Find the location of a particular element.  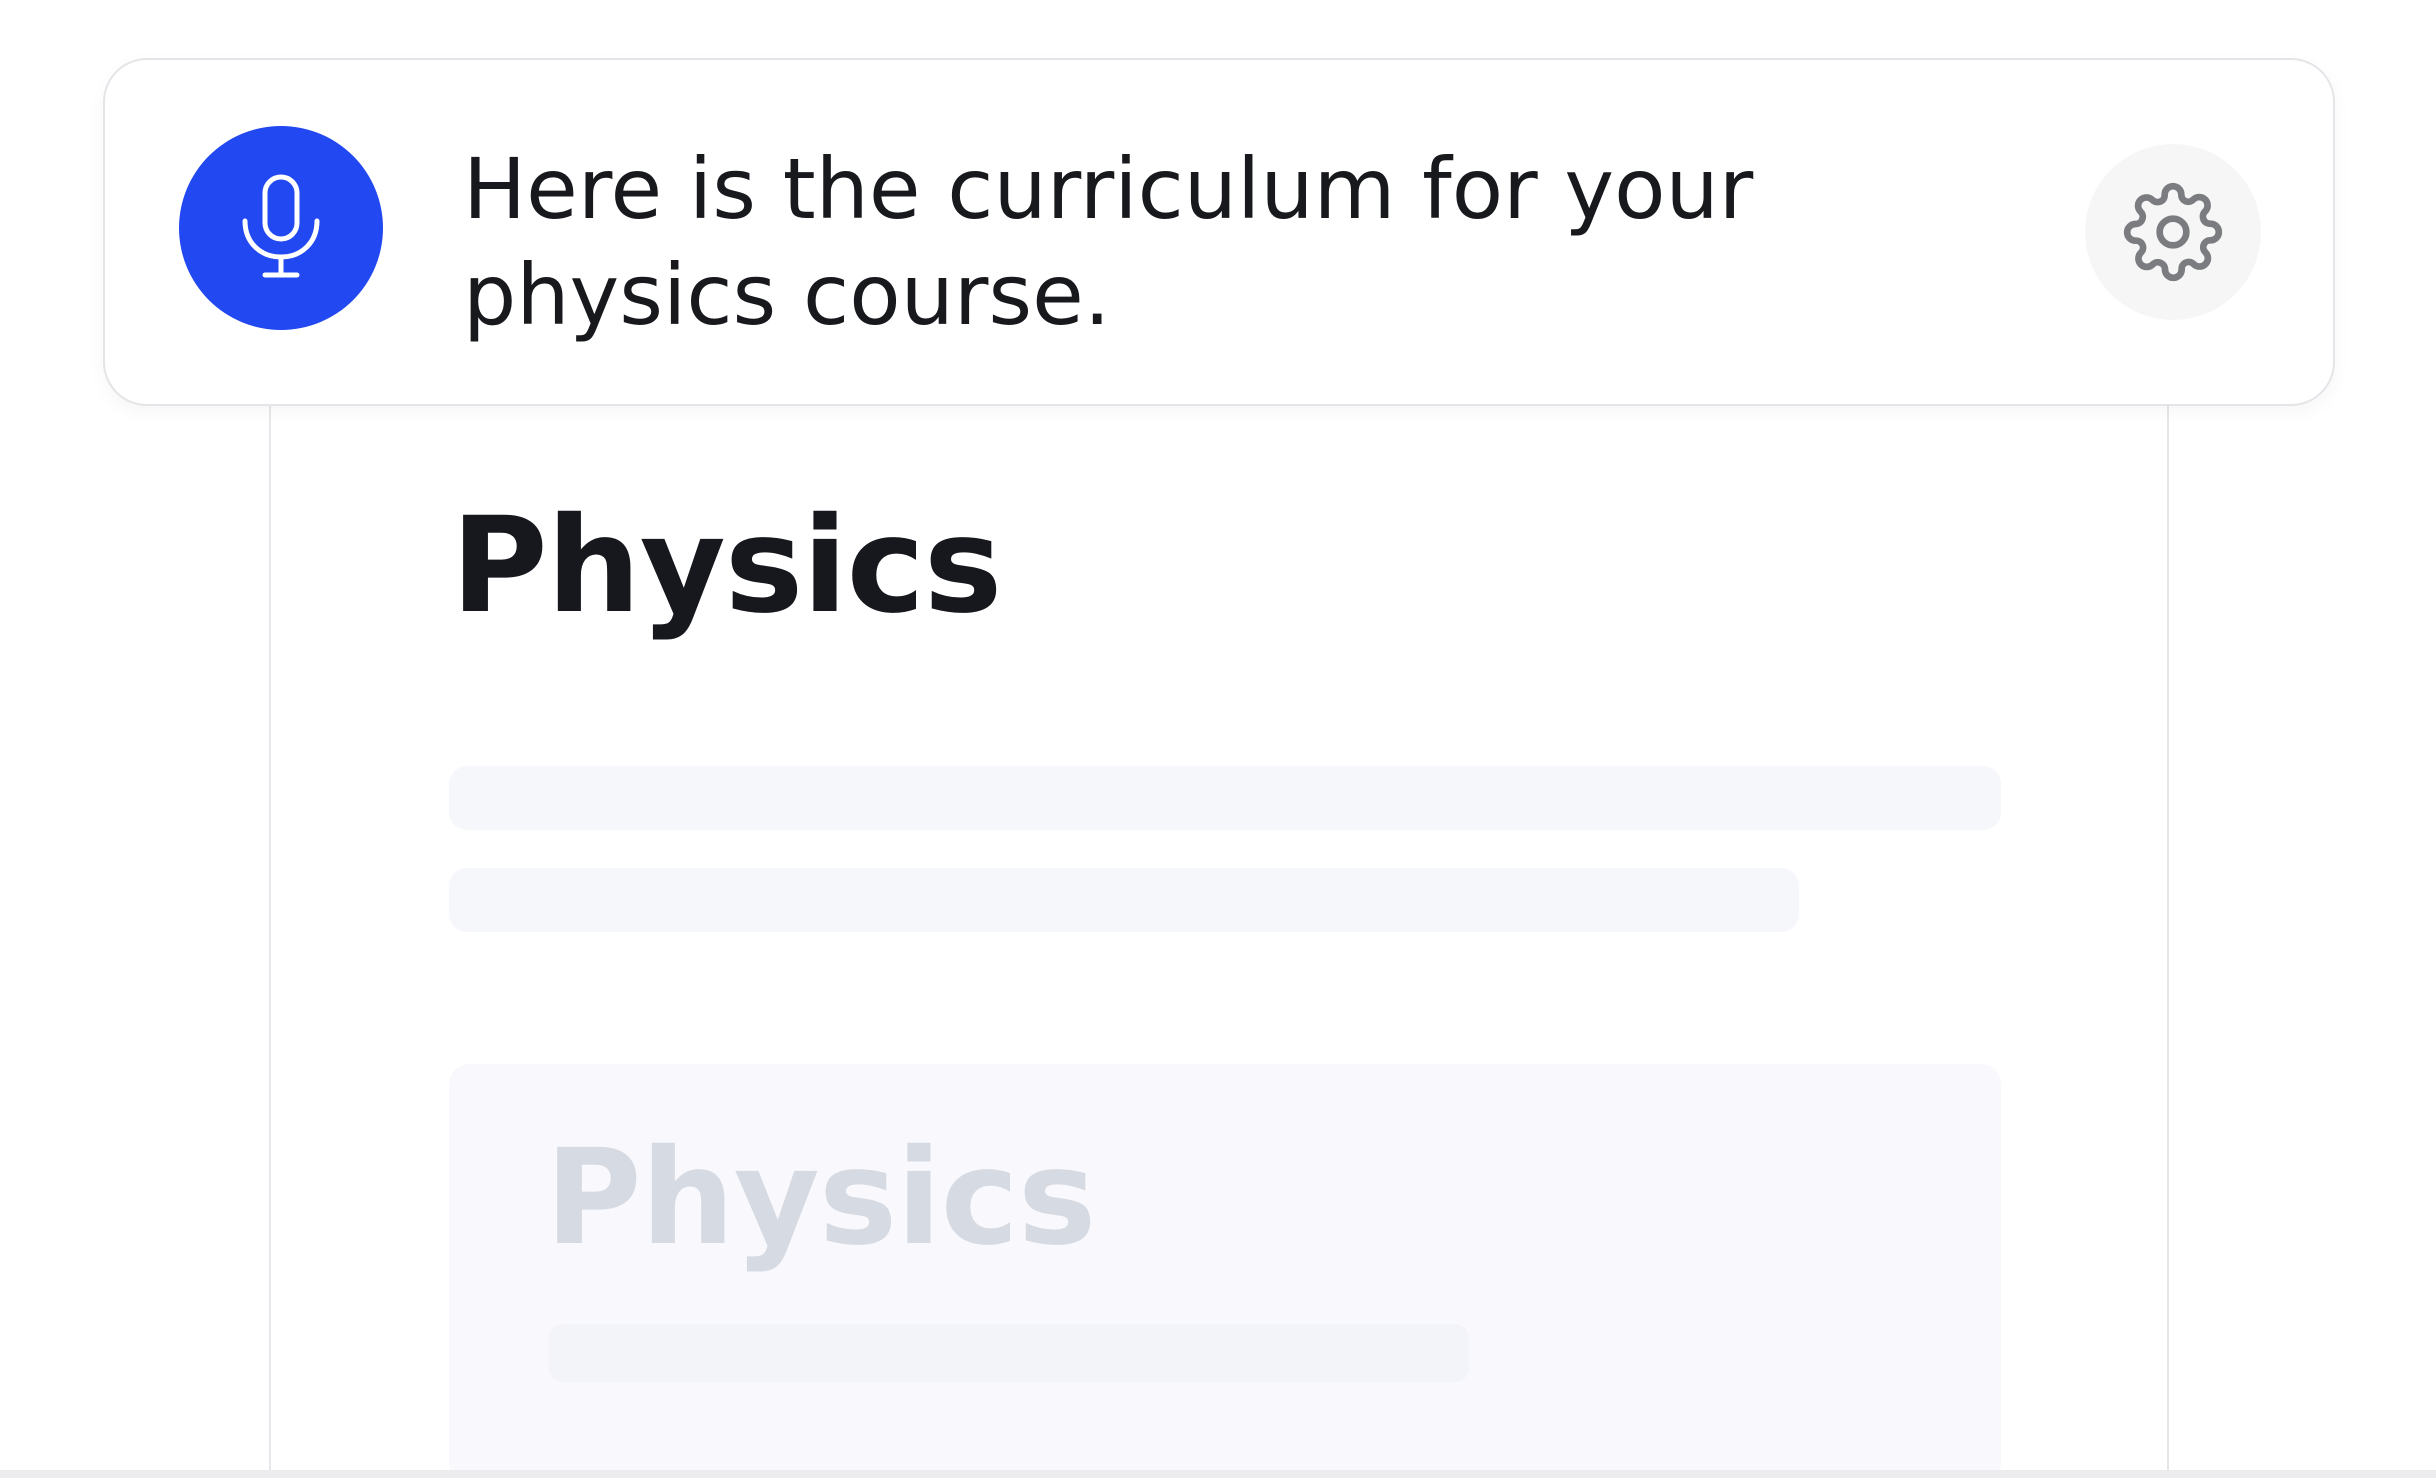

gear-icon is located at coordinates (2173, 232).